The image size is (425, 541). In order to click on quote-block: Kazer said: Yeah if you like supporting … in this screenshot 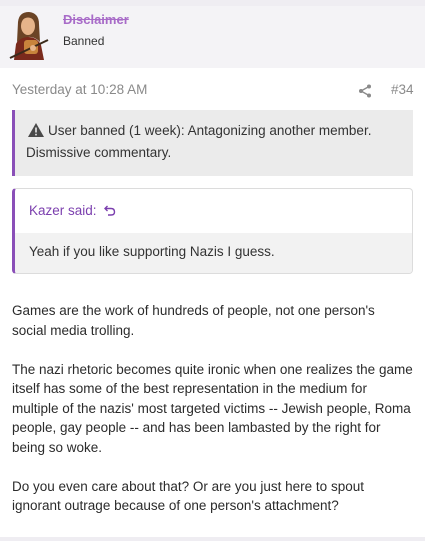, I will do `click(212, 231)`.